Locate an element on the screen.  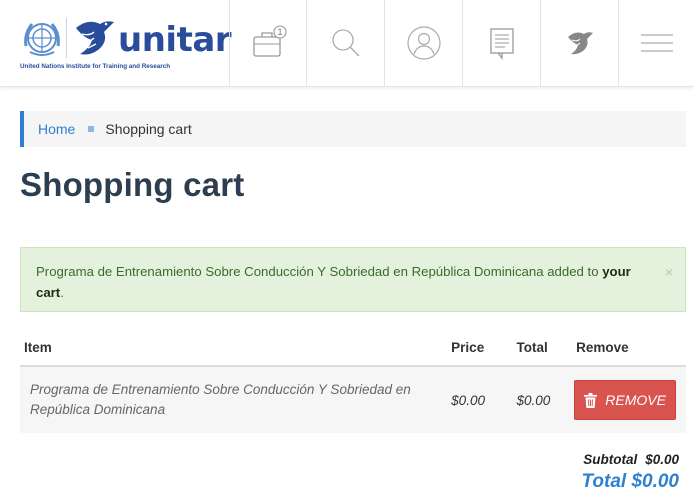
briefcase-icon: 1 is located at coordinates (269, 41).